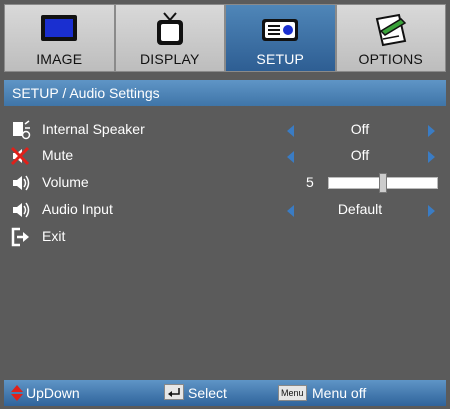 This screenshot has width=450, height=409. I want to click on updown-hint: UpDown, so click(53, 393).